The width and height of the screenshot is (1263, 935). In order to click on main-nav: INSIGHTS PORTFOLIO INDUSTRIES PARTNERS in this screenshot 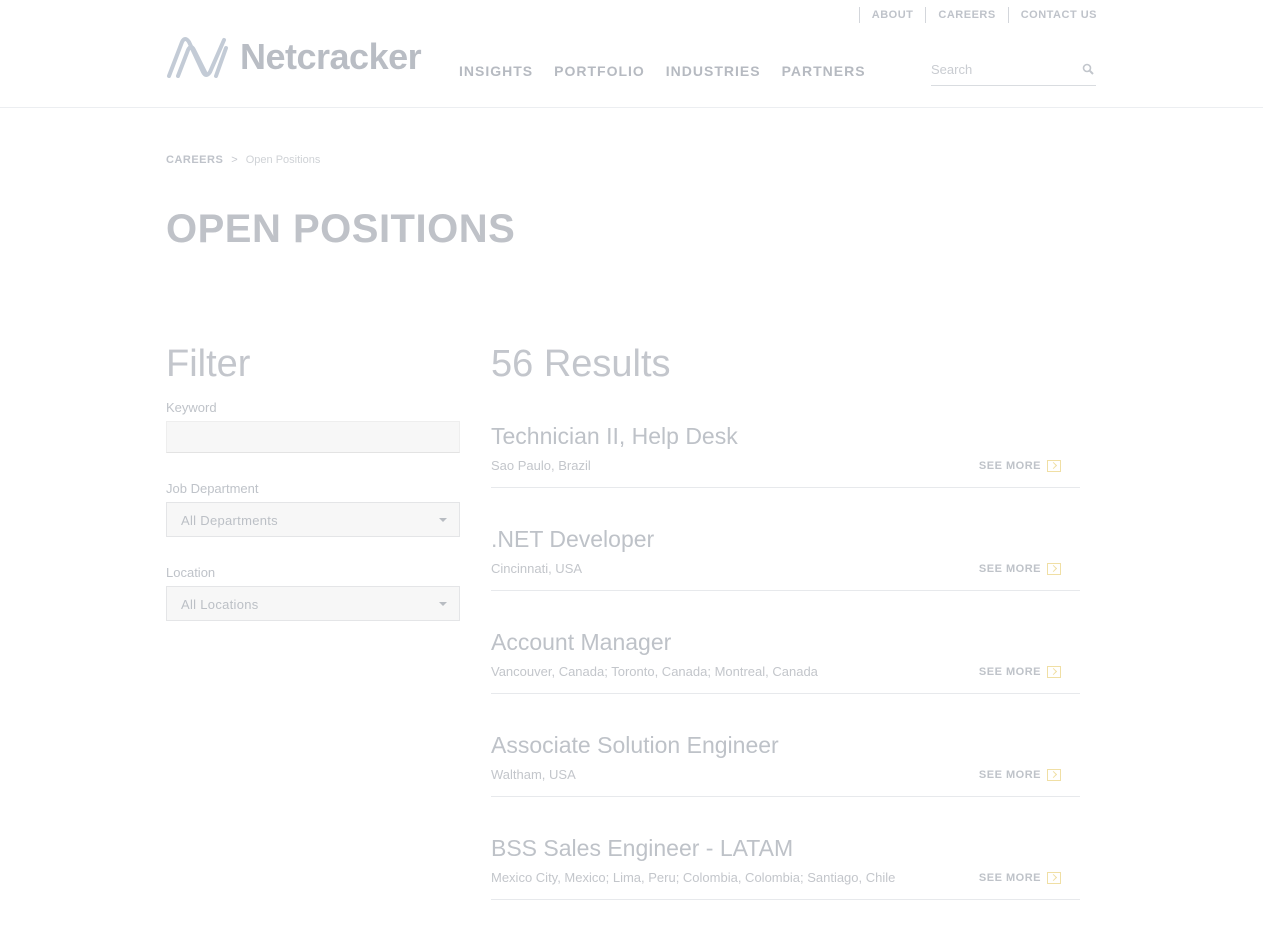, I will do `click(673, 71)`.